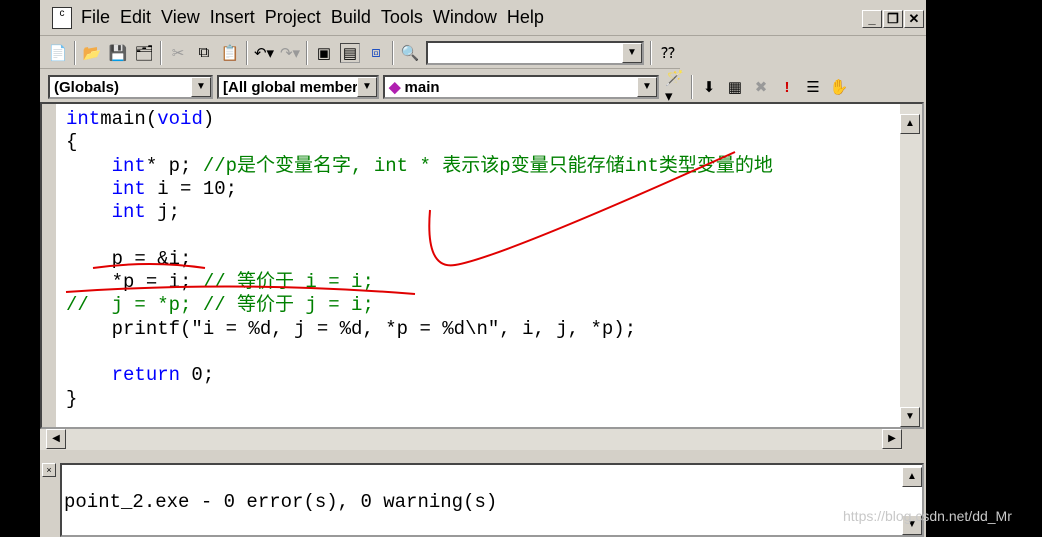 Image resolution: width=1042 pixels, height=537 pixels. Describe the element at coordinates (95, 17) in the screenshot. I see `menu-file: File` at that location.